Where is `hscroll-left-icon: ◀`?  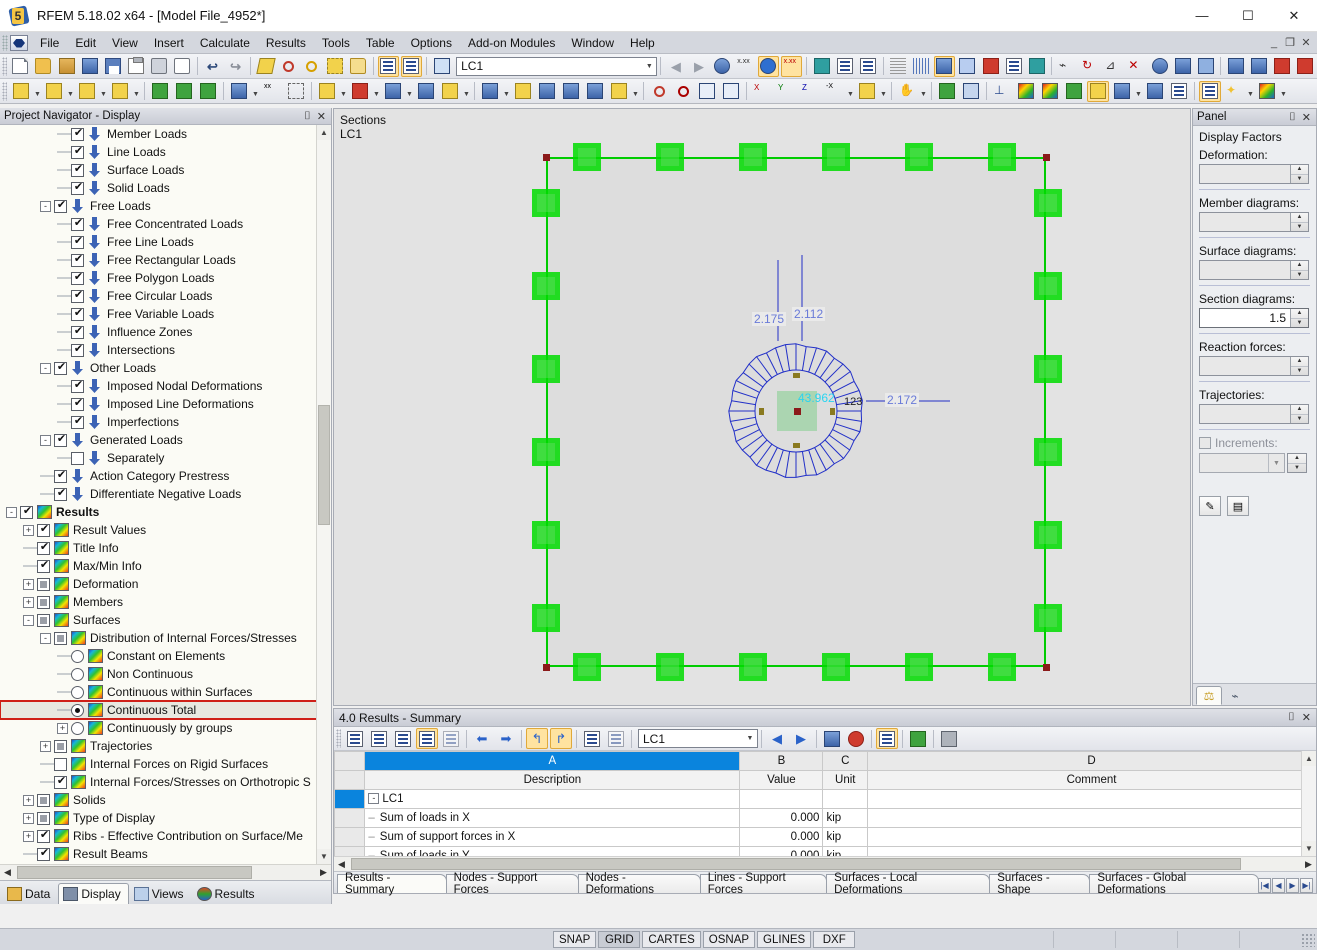 hscroll-left-icon: ◀ is located at coordinates (7, 872).